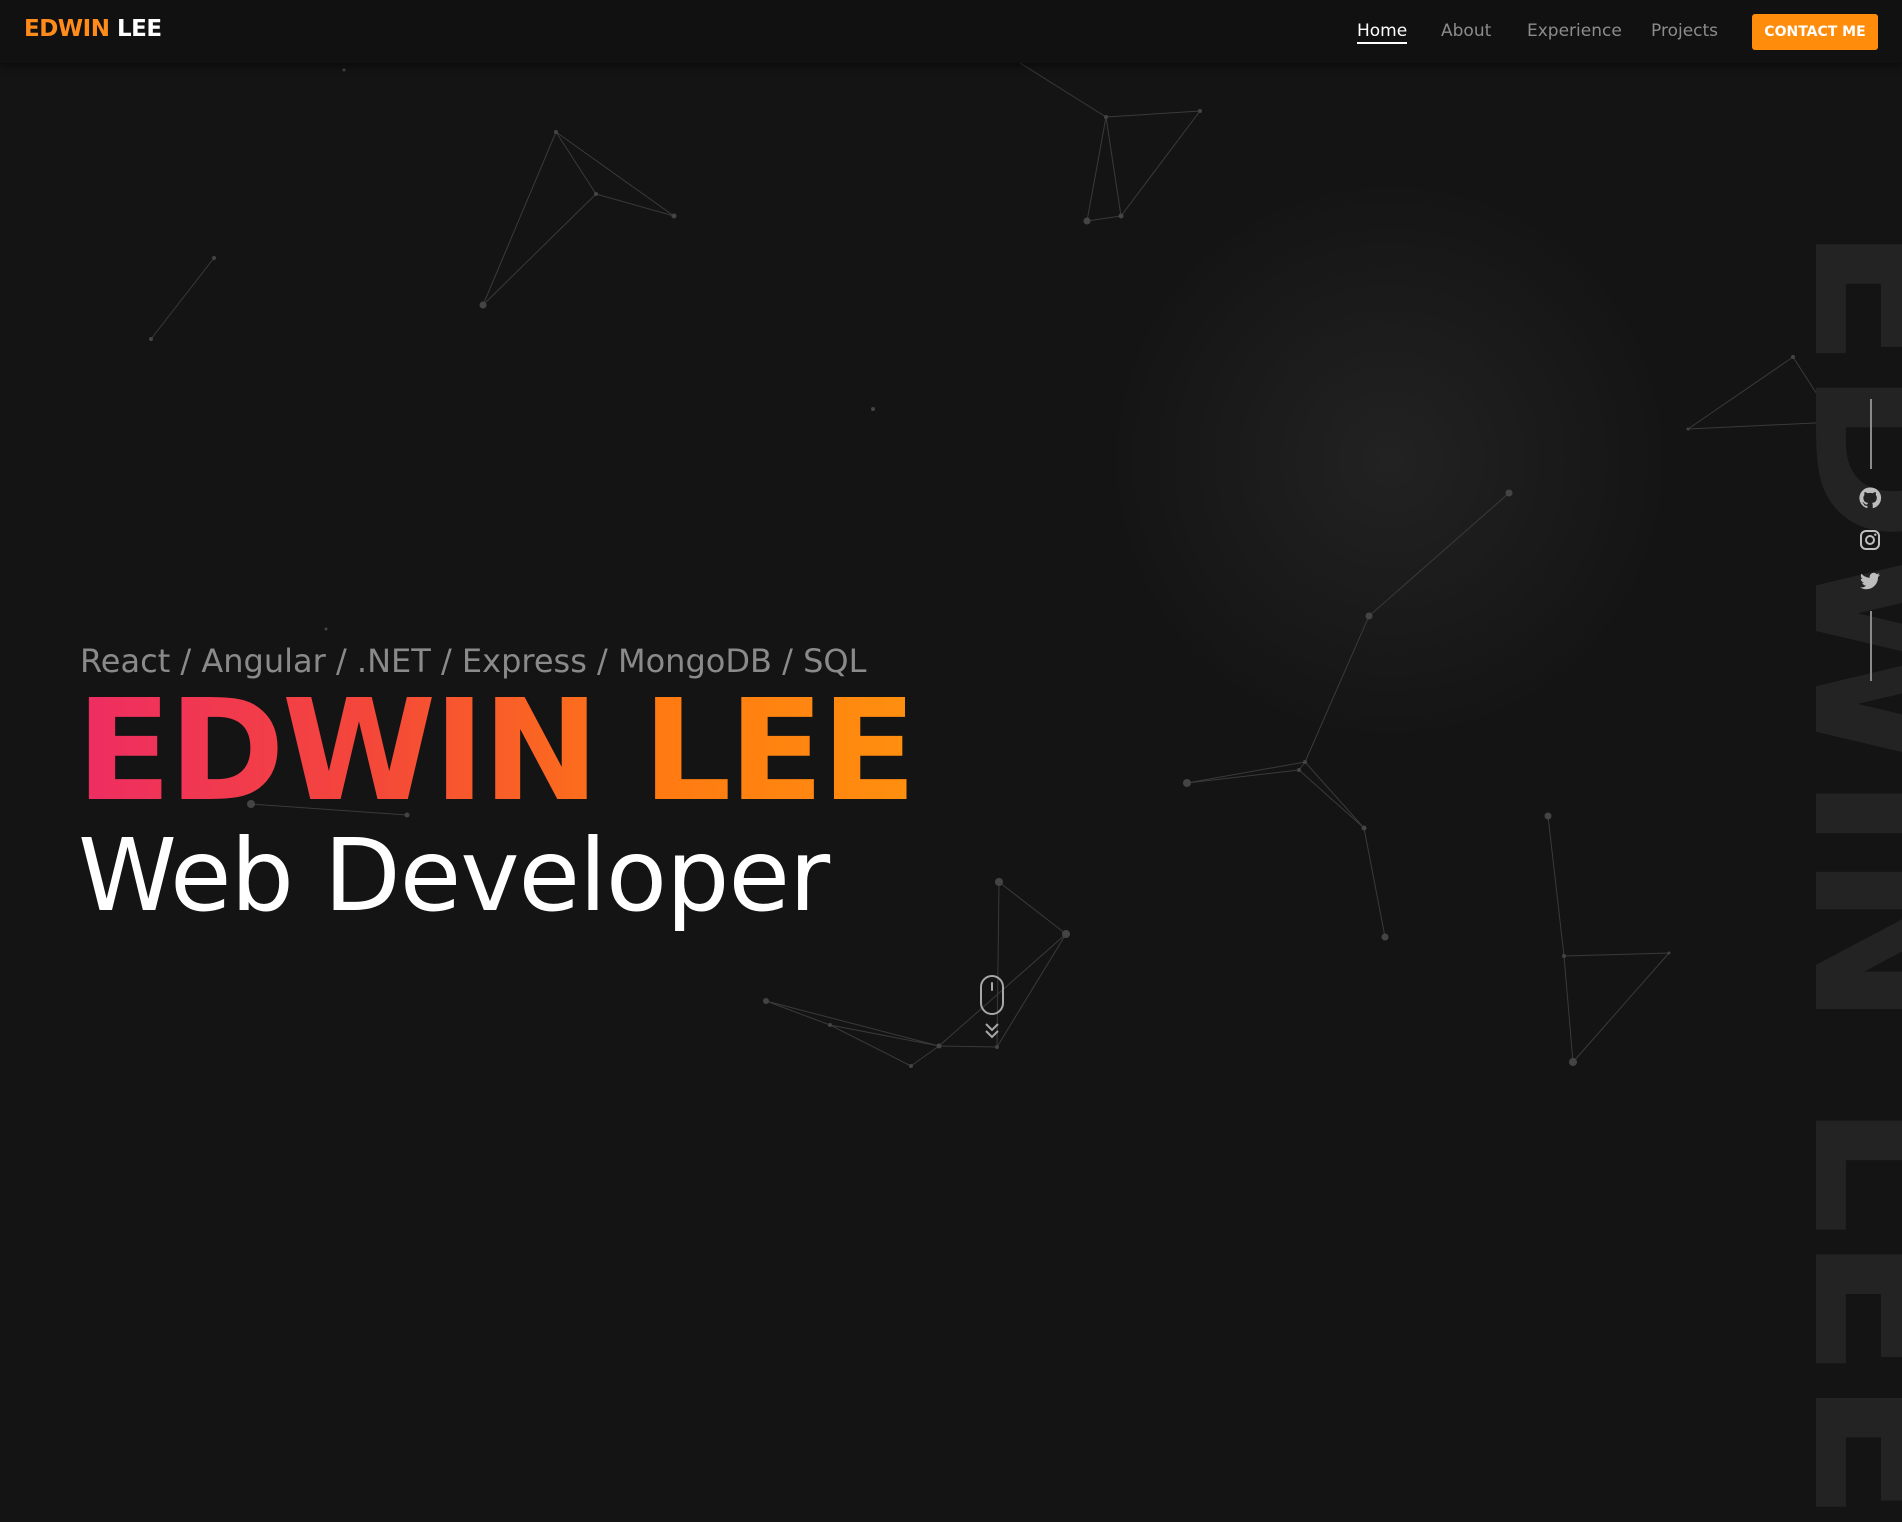 Image resolution: width=1902 pixels, height=1522 pixels. I want to click on twitter-icon, so click(1870, 581).